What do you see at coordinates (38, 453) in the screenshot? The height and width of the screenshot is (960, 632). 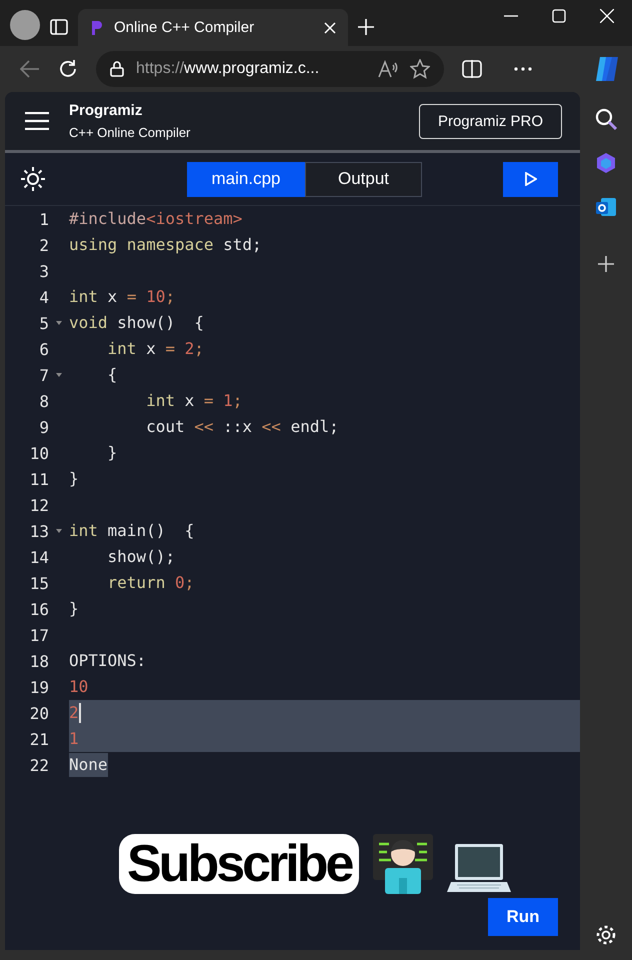 I see `line-number: 10` at bounding box center [38, 453].